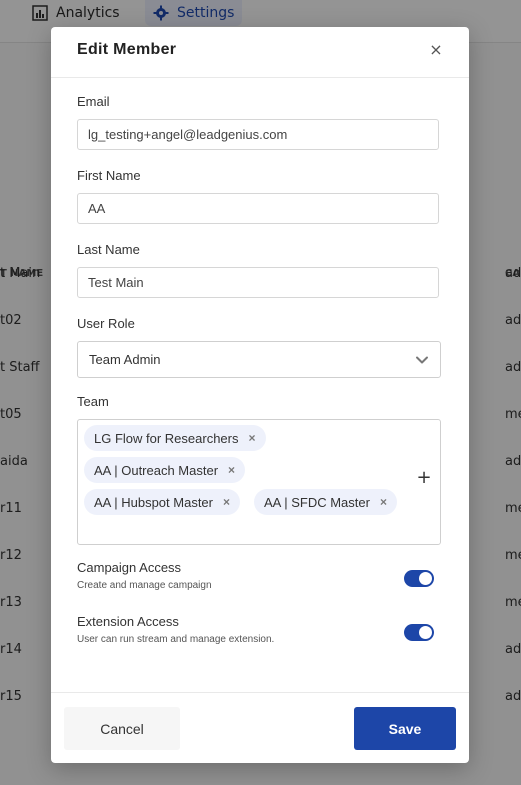 This screenshot has width=521, height=785. Describe the element at coordinates (424, 478) in the screenshot. I see `add-team-icon: +` at that location.